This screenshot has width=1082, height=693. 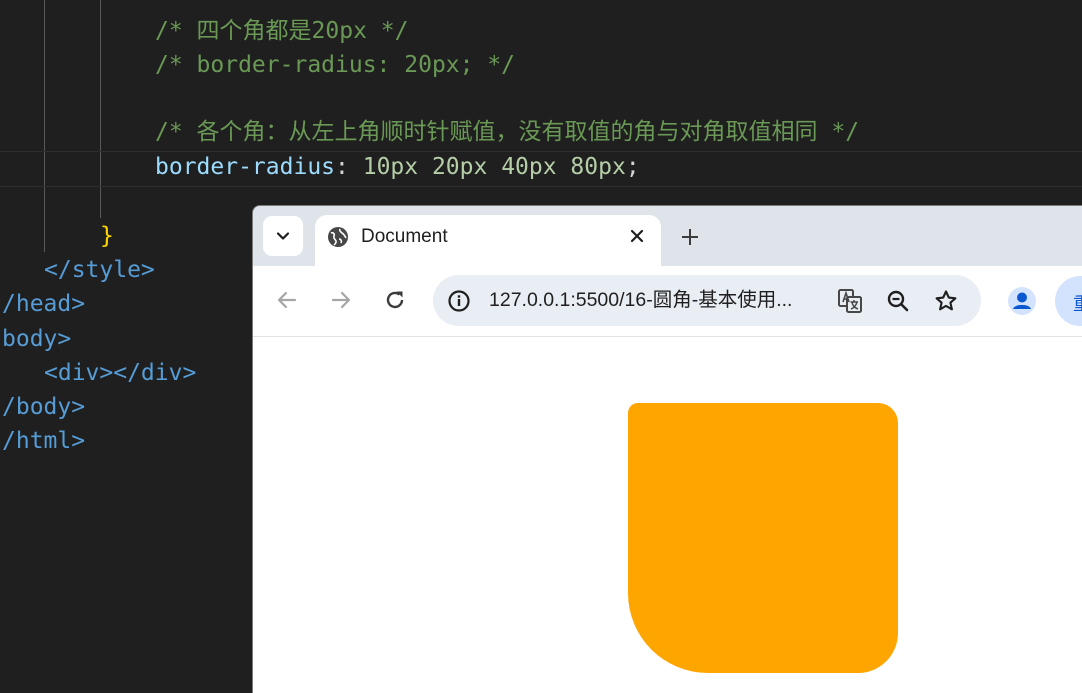 What do you see at coordinates (338, 237) in the screenshot?
I see `globe-icon` at bounding box center [338, 237].